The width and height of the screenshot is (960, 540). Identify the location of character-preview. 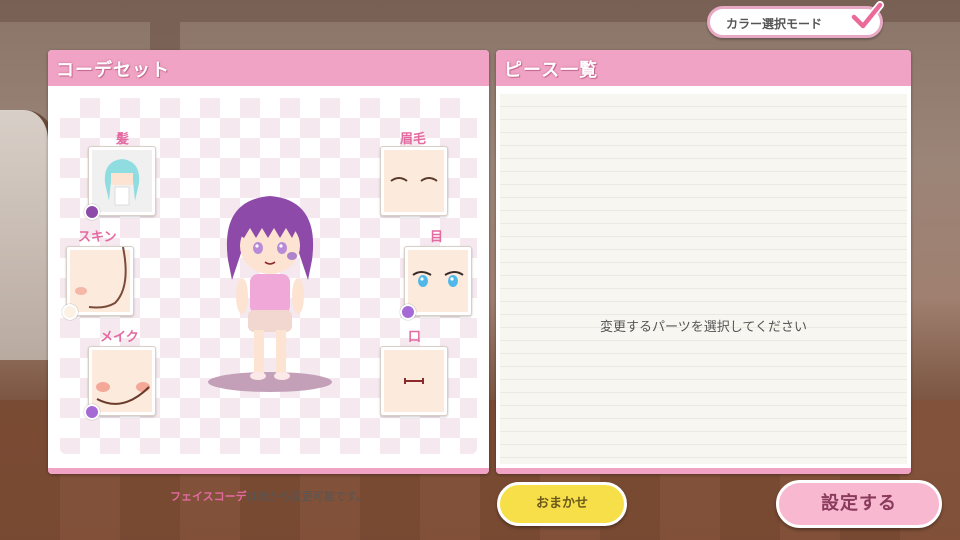
(270, 294).